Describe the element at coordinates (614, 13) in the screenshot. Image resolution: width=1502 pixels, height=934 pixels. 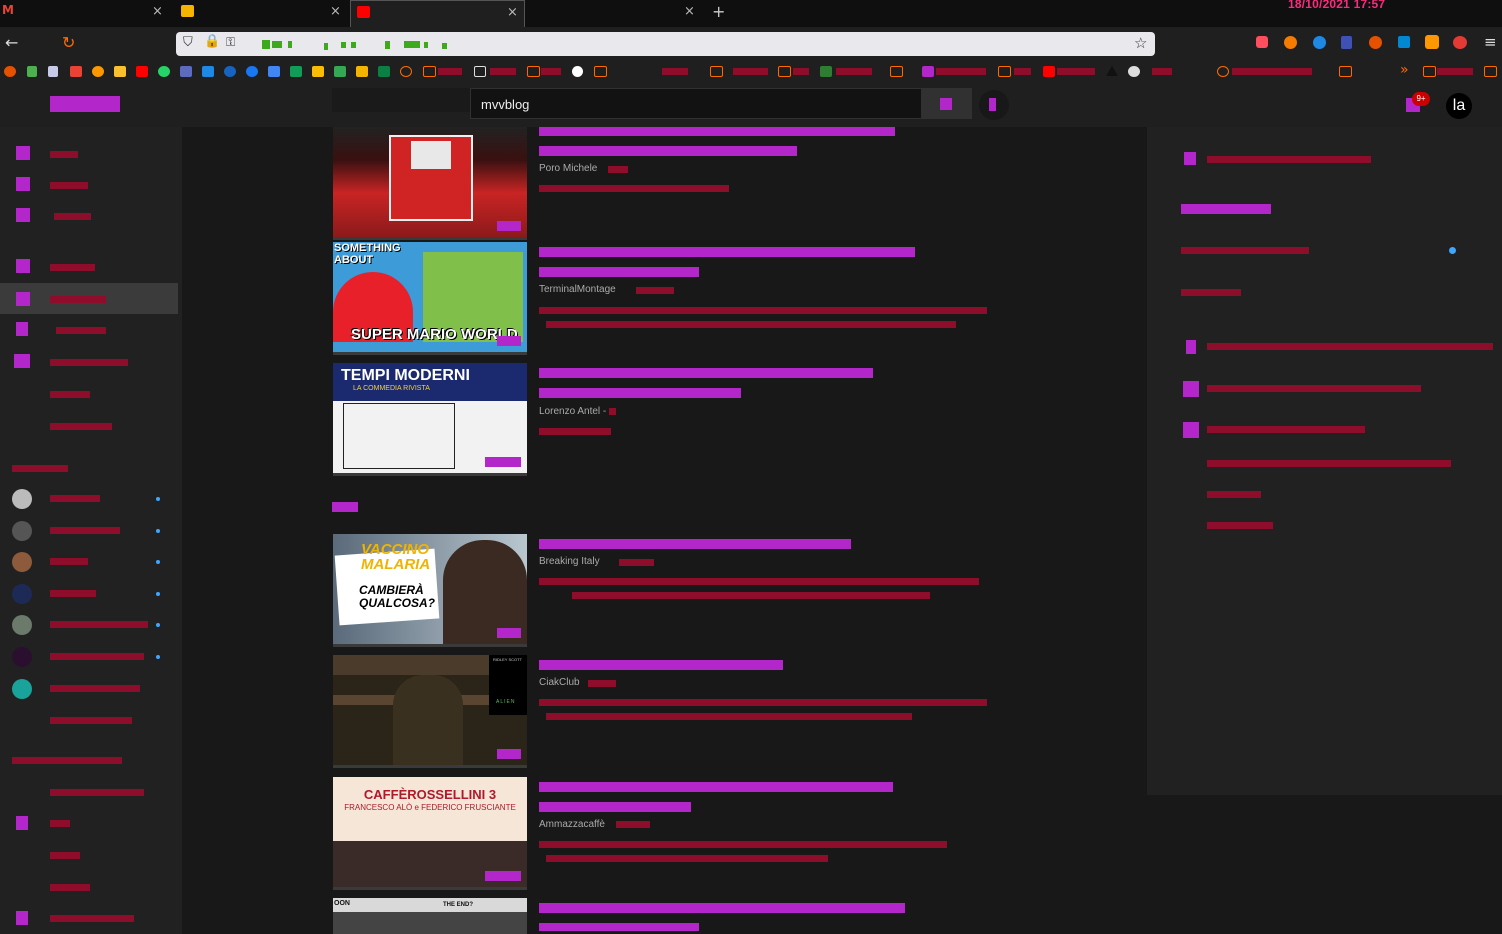
I see `tab-new-empty: ×` at that location.